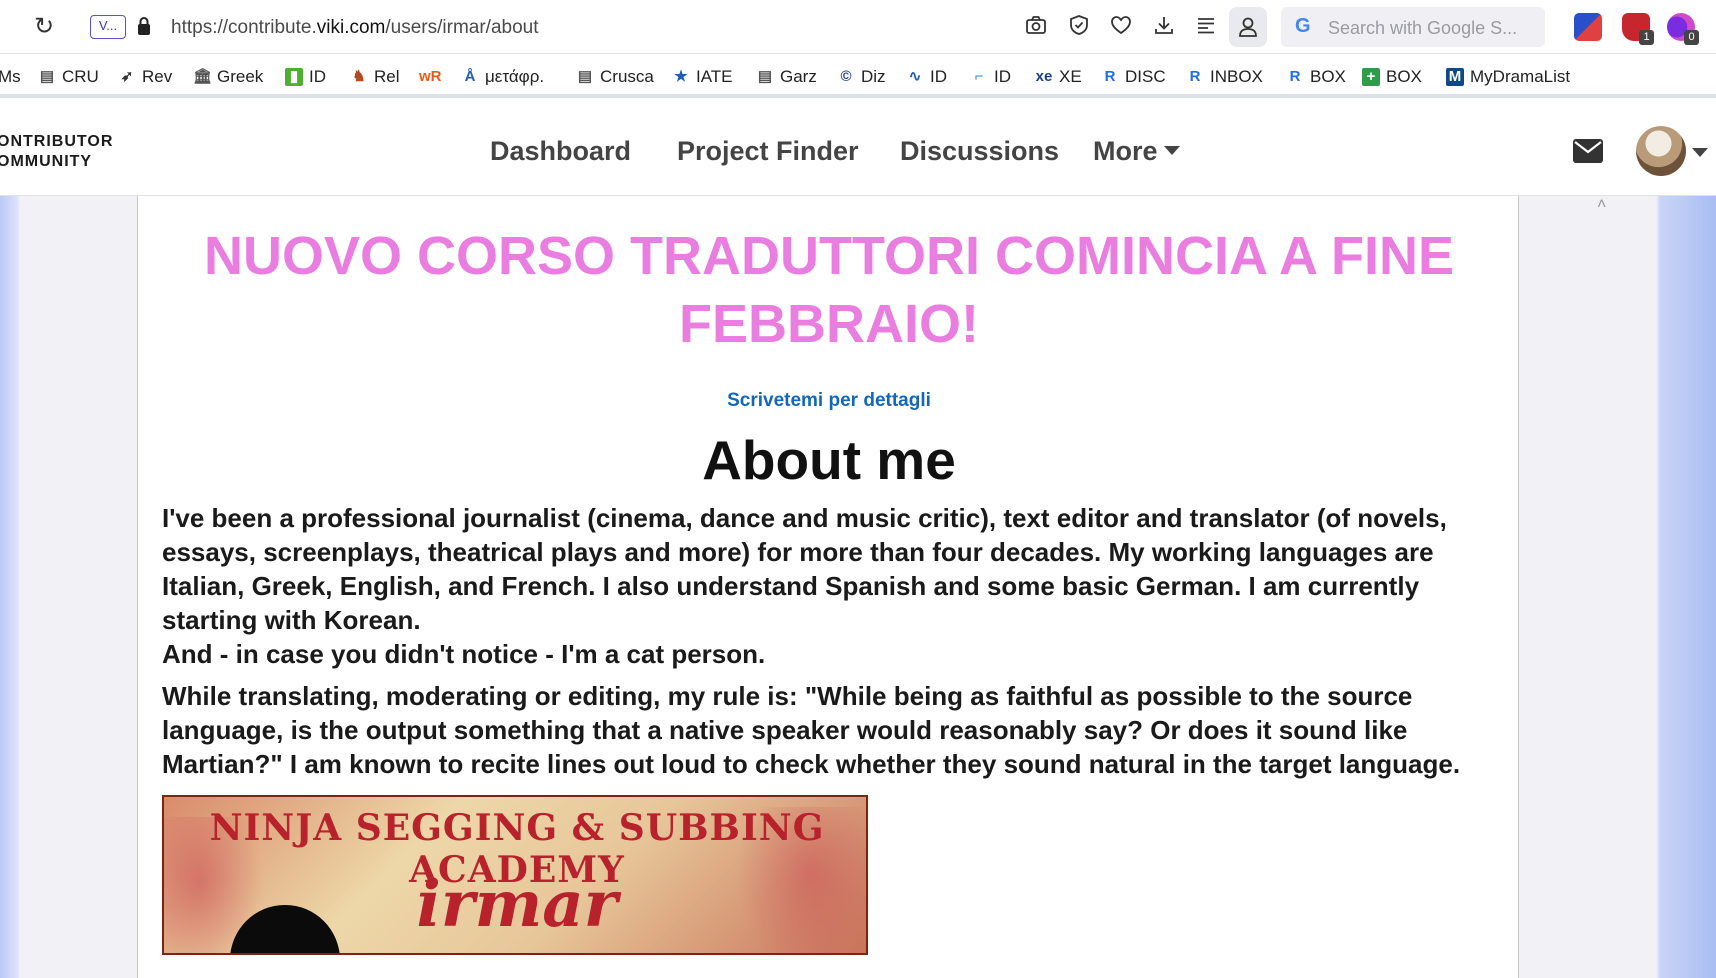 This screenshot has width=1716, height=978. Describe the element at coordinates (0, 27) in the screenshot. I see `forward-icon: ›` at that location.